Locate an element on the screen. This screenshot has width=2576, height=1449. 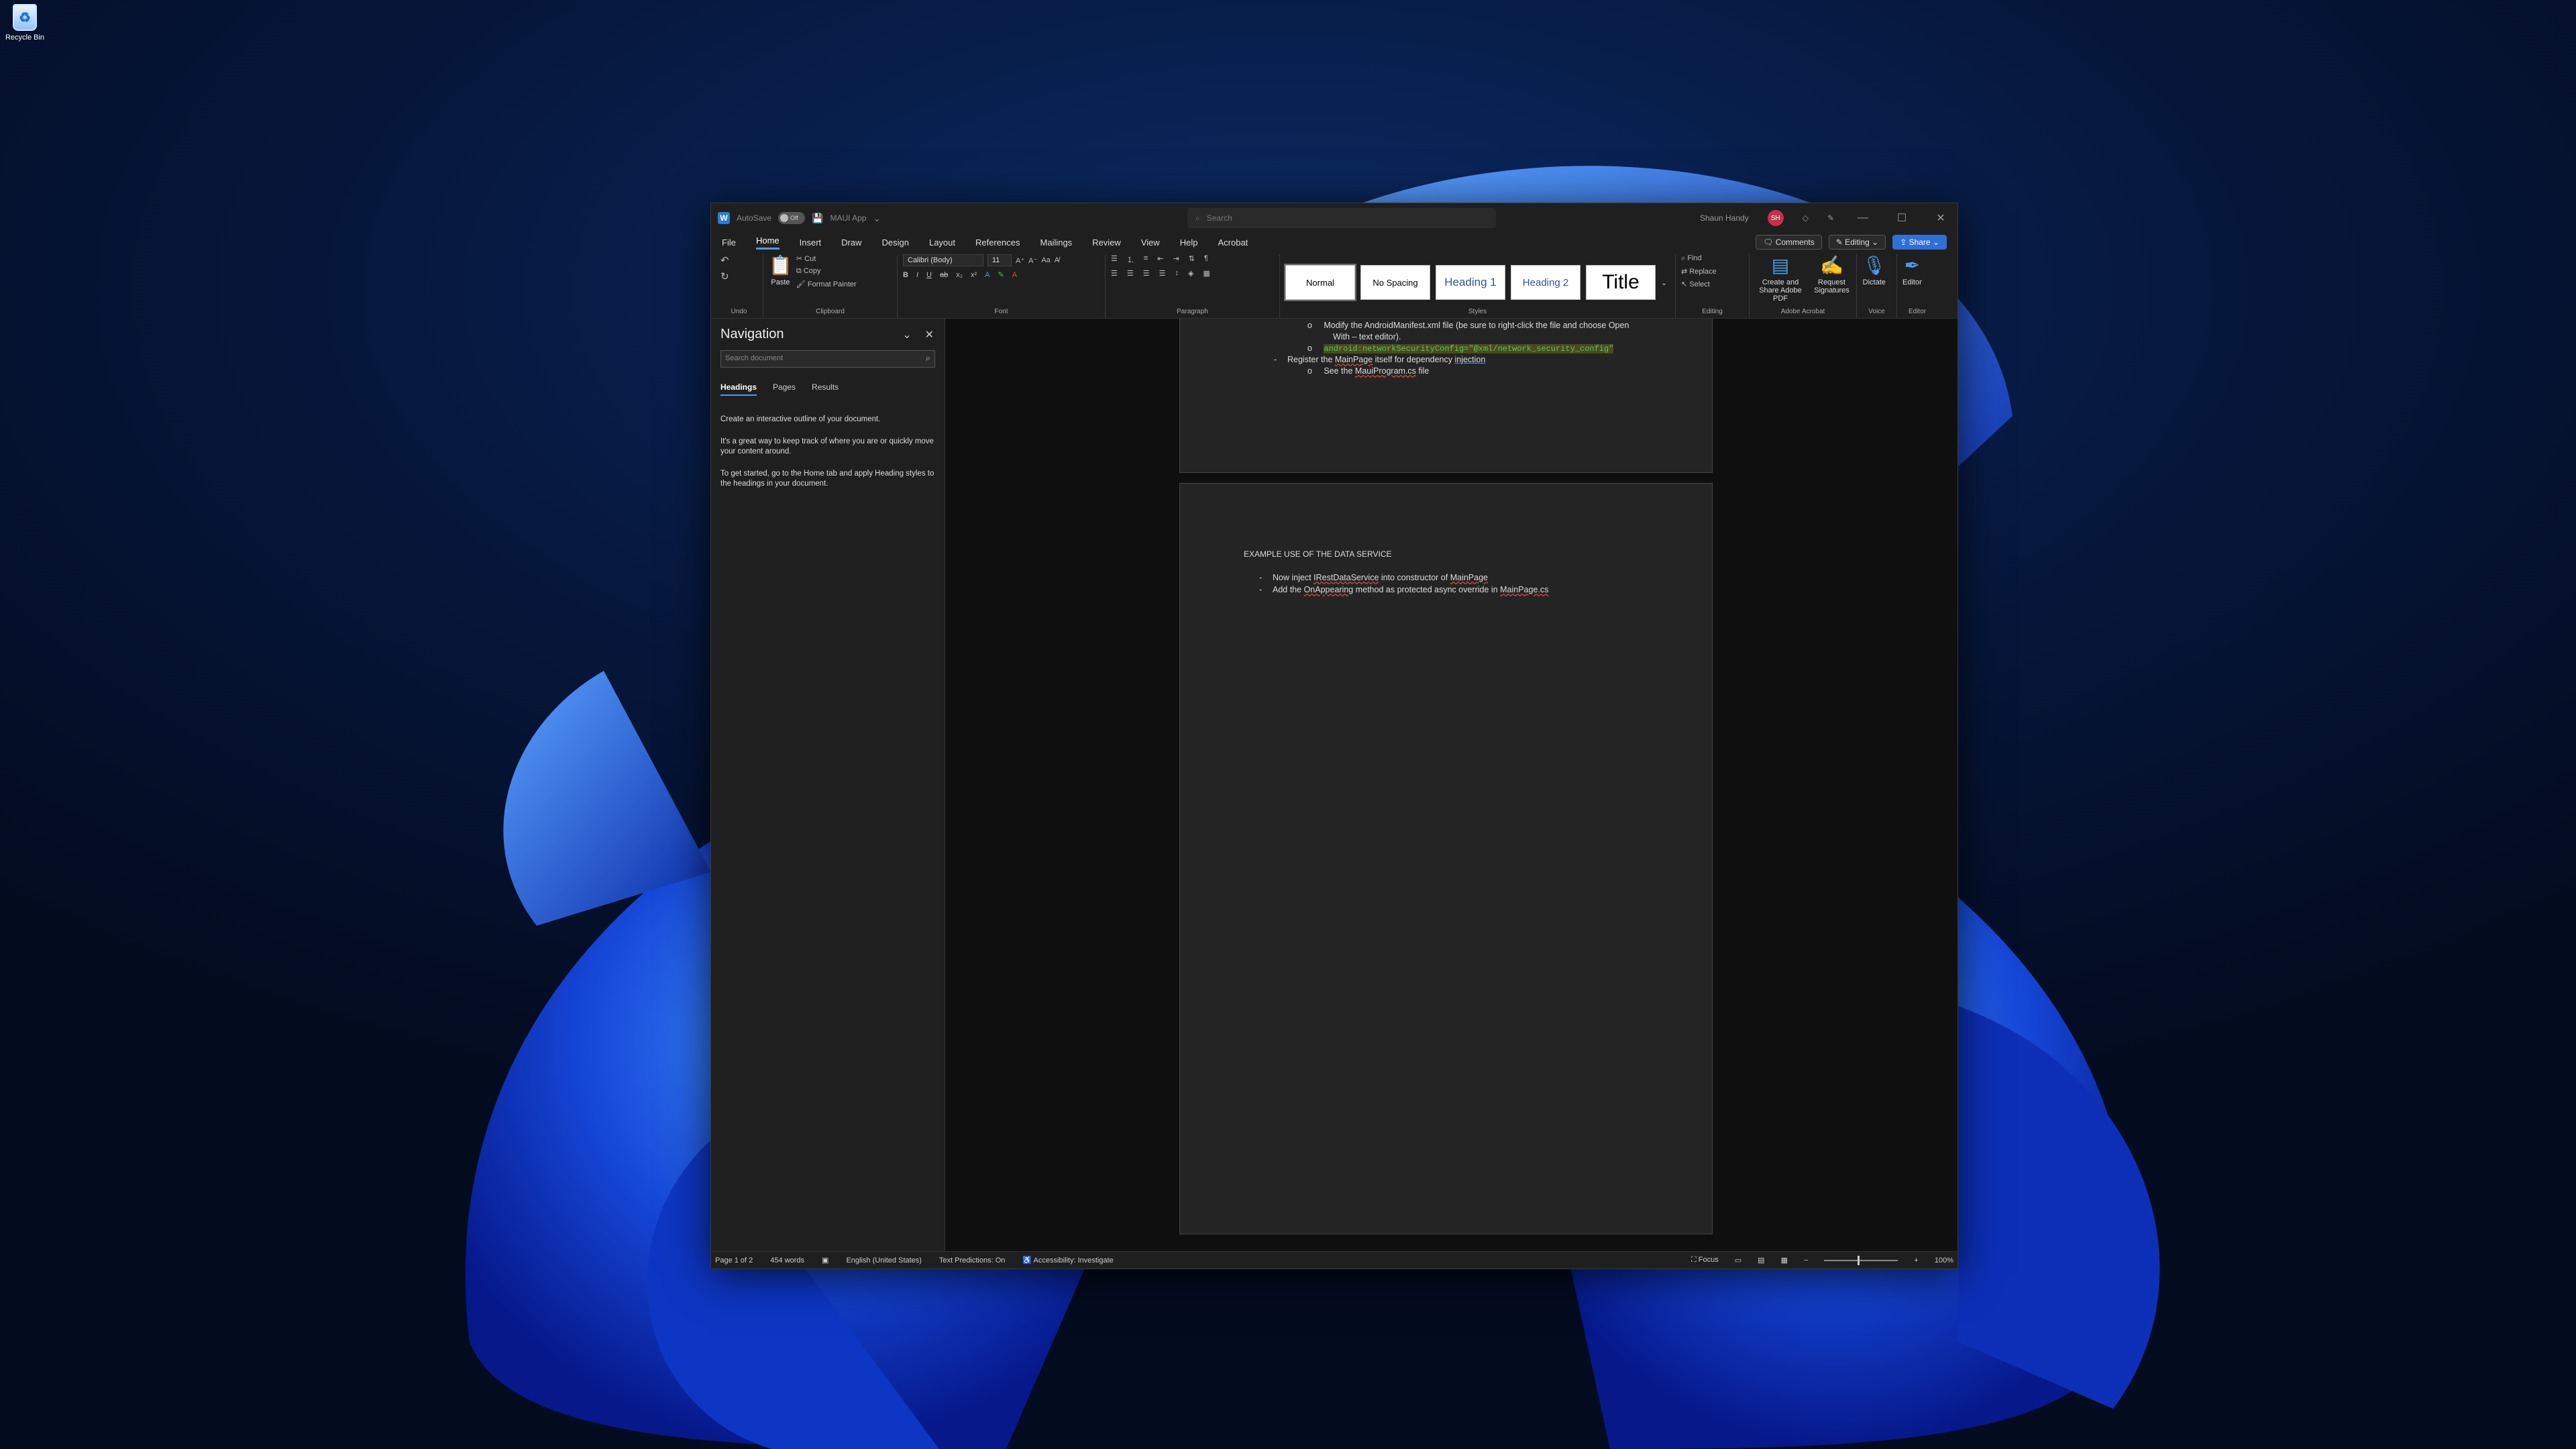
grow-font-icon: A⁺ is located at coordinates (1020, 260).